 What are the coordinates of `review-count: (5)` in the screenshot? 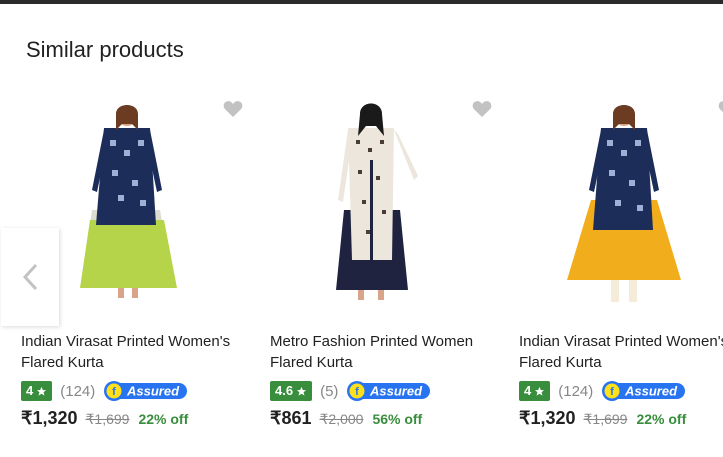 It's located at (329, 391).